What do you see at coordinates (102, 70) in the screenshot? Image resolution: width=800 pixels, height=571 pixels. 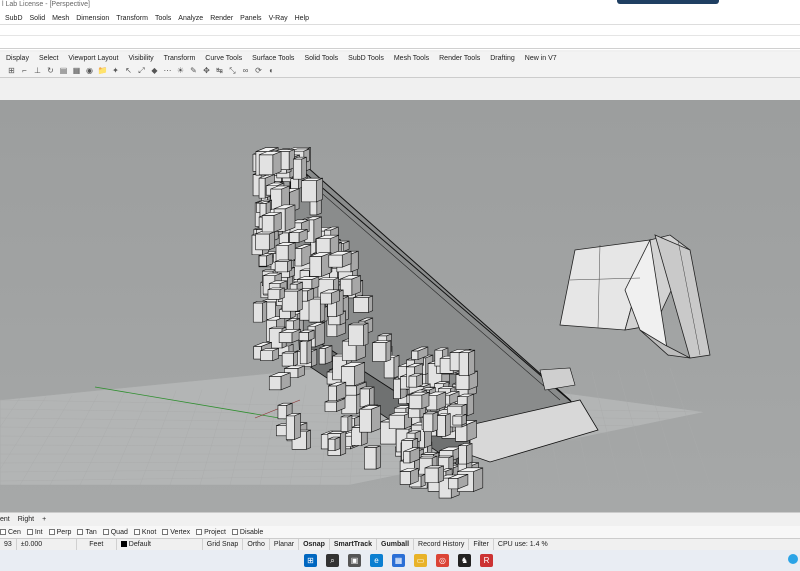 I see `folder-icon: 📁` at bounding box center [102, 70].